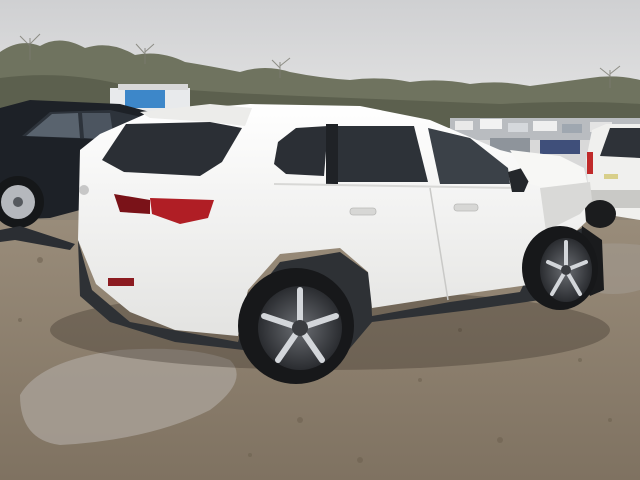  I want to click on front-wheel, so click(560, 268).